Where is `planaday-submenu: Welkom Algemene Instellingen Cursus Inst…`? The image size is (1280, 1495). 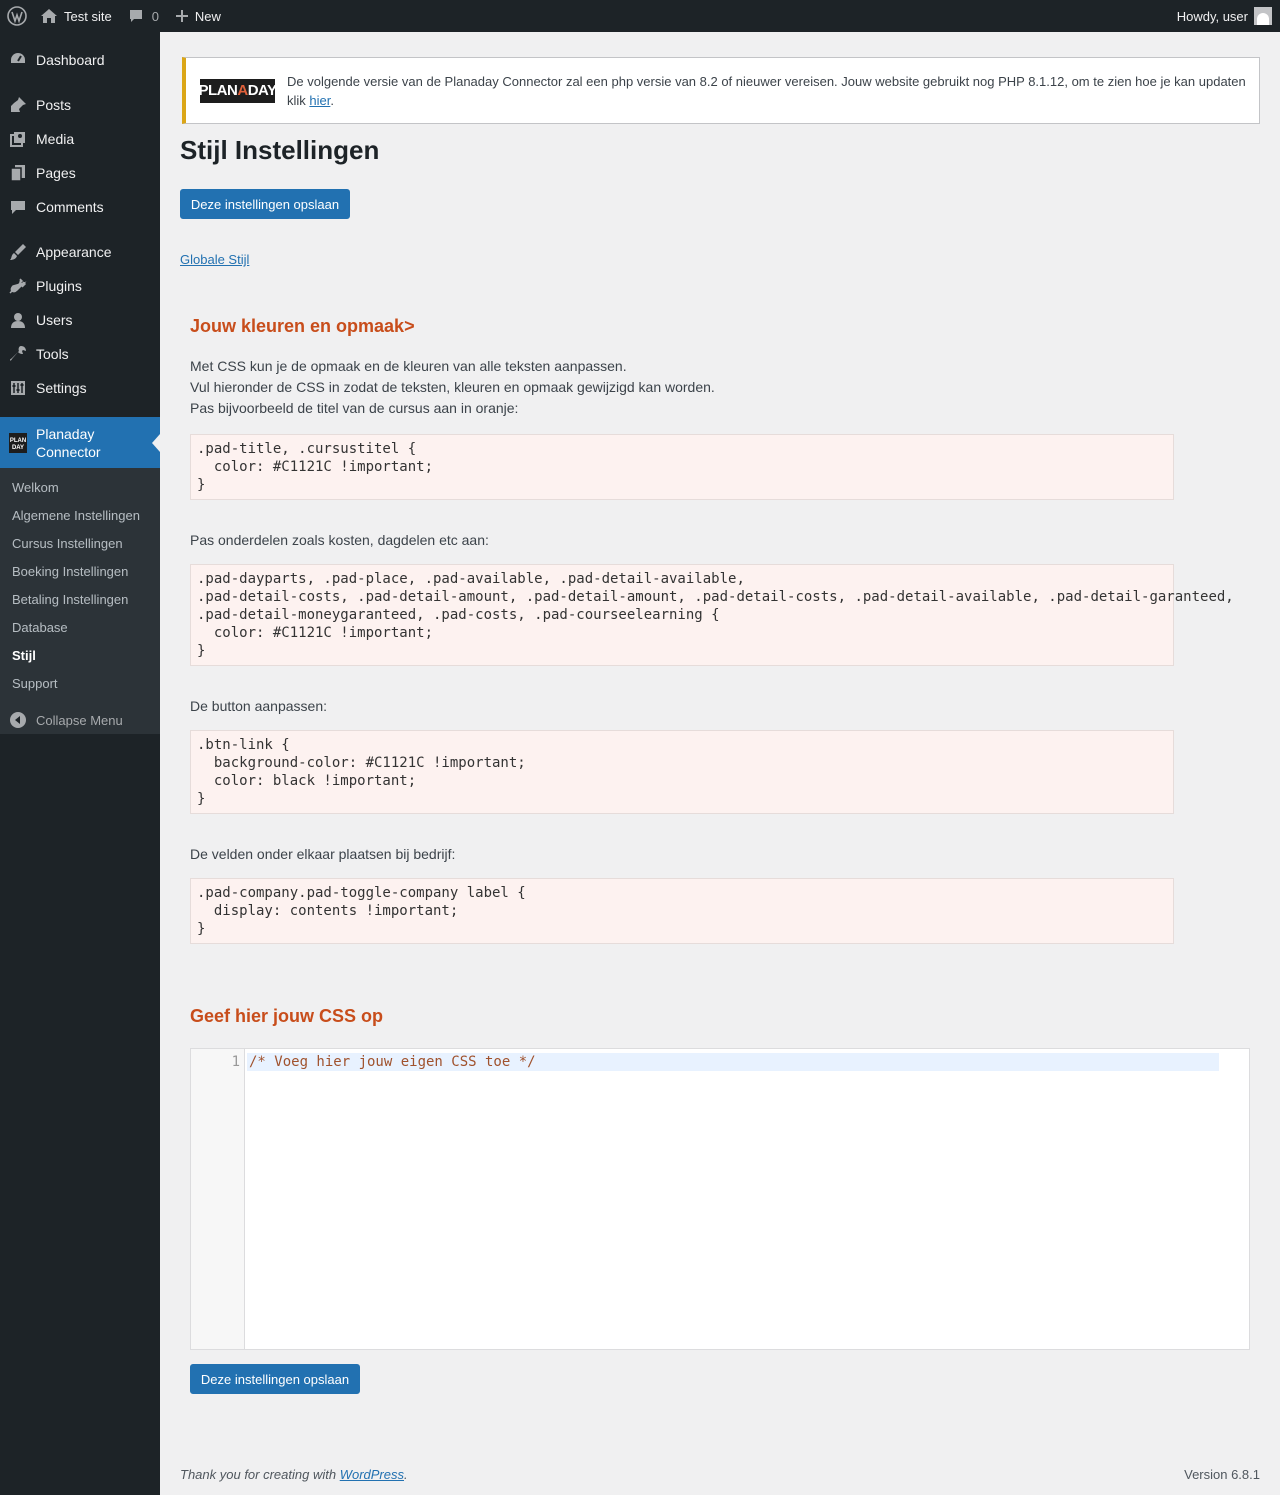
planaday-submenu: Welkom Algemene Instellingen Cursus Inst… is located at coordinates (80, 601).